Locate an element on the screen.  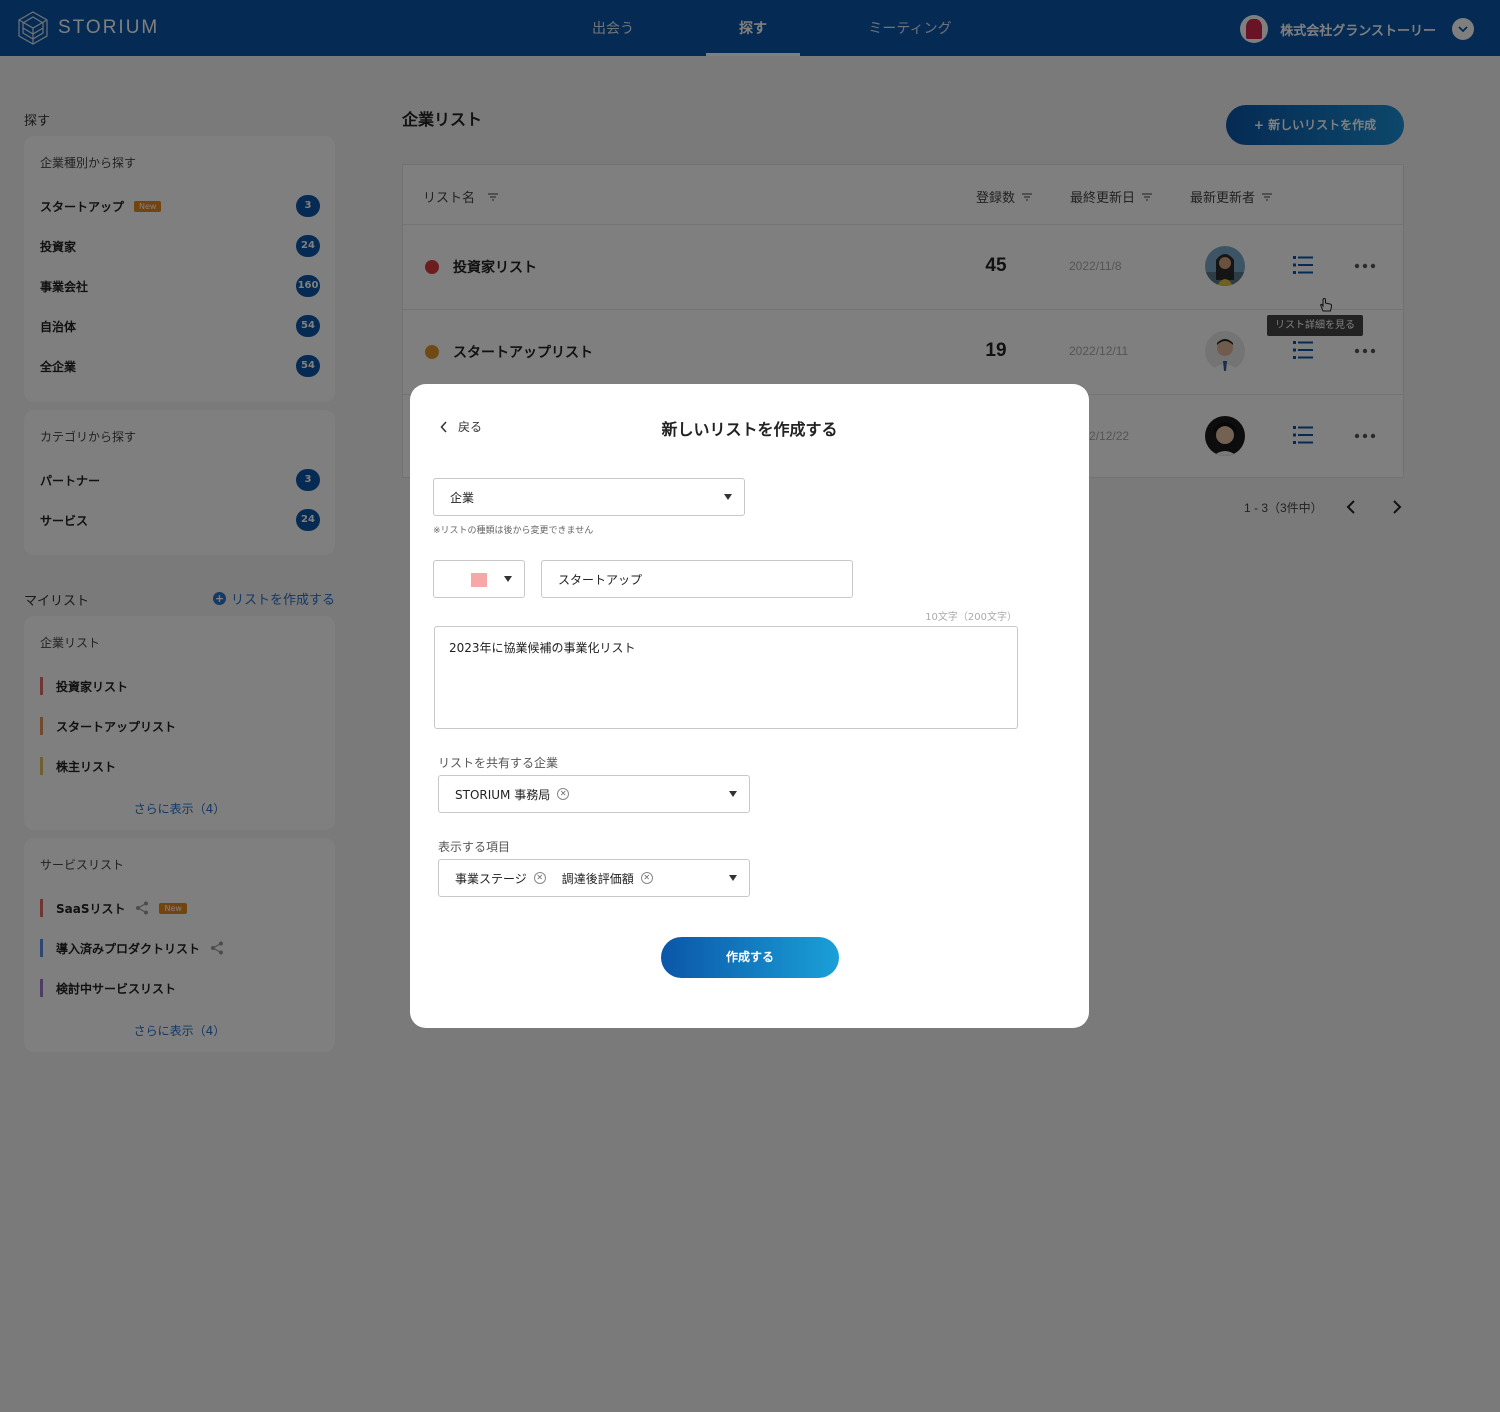
list-name-input: スタートアップ is located at coordinates (697, 579).